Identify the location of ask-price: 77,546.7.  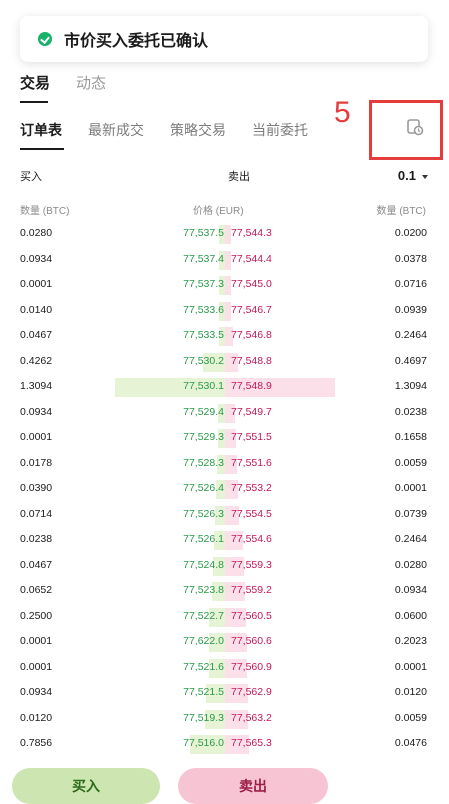
(251, 309).